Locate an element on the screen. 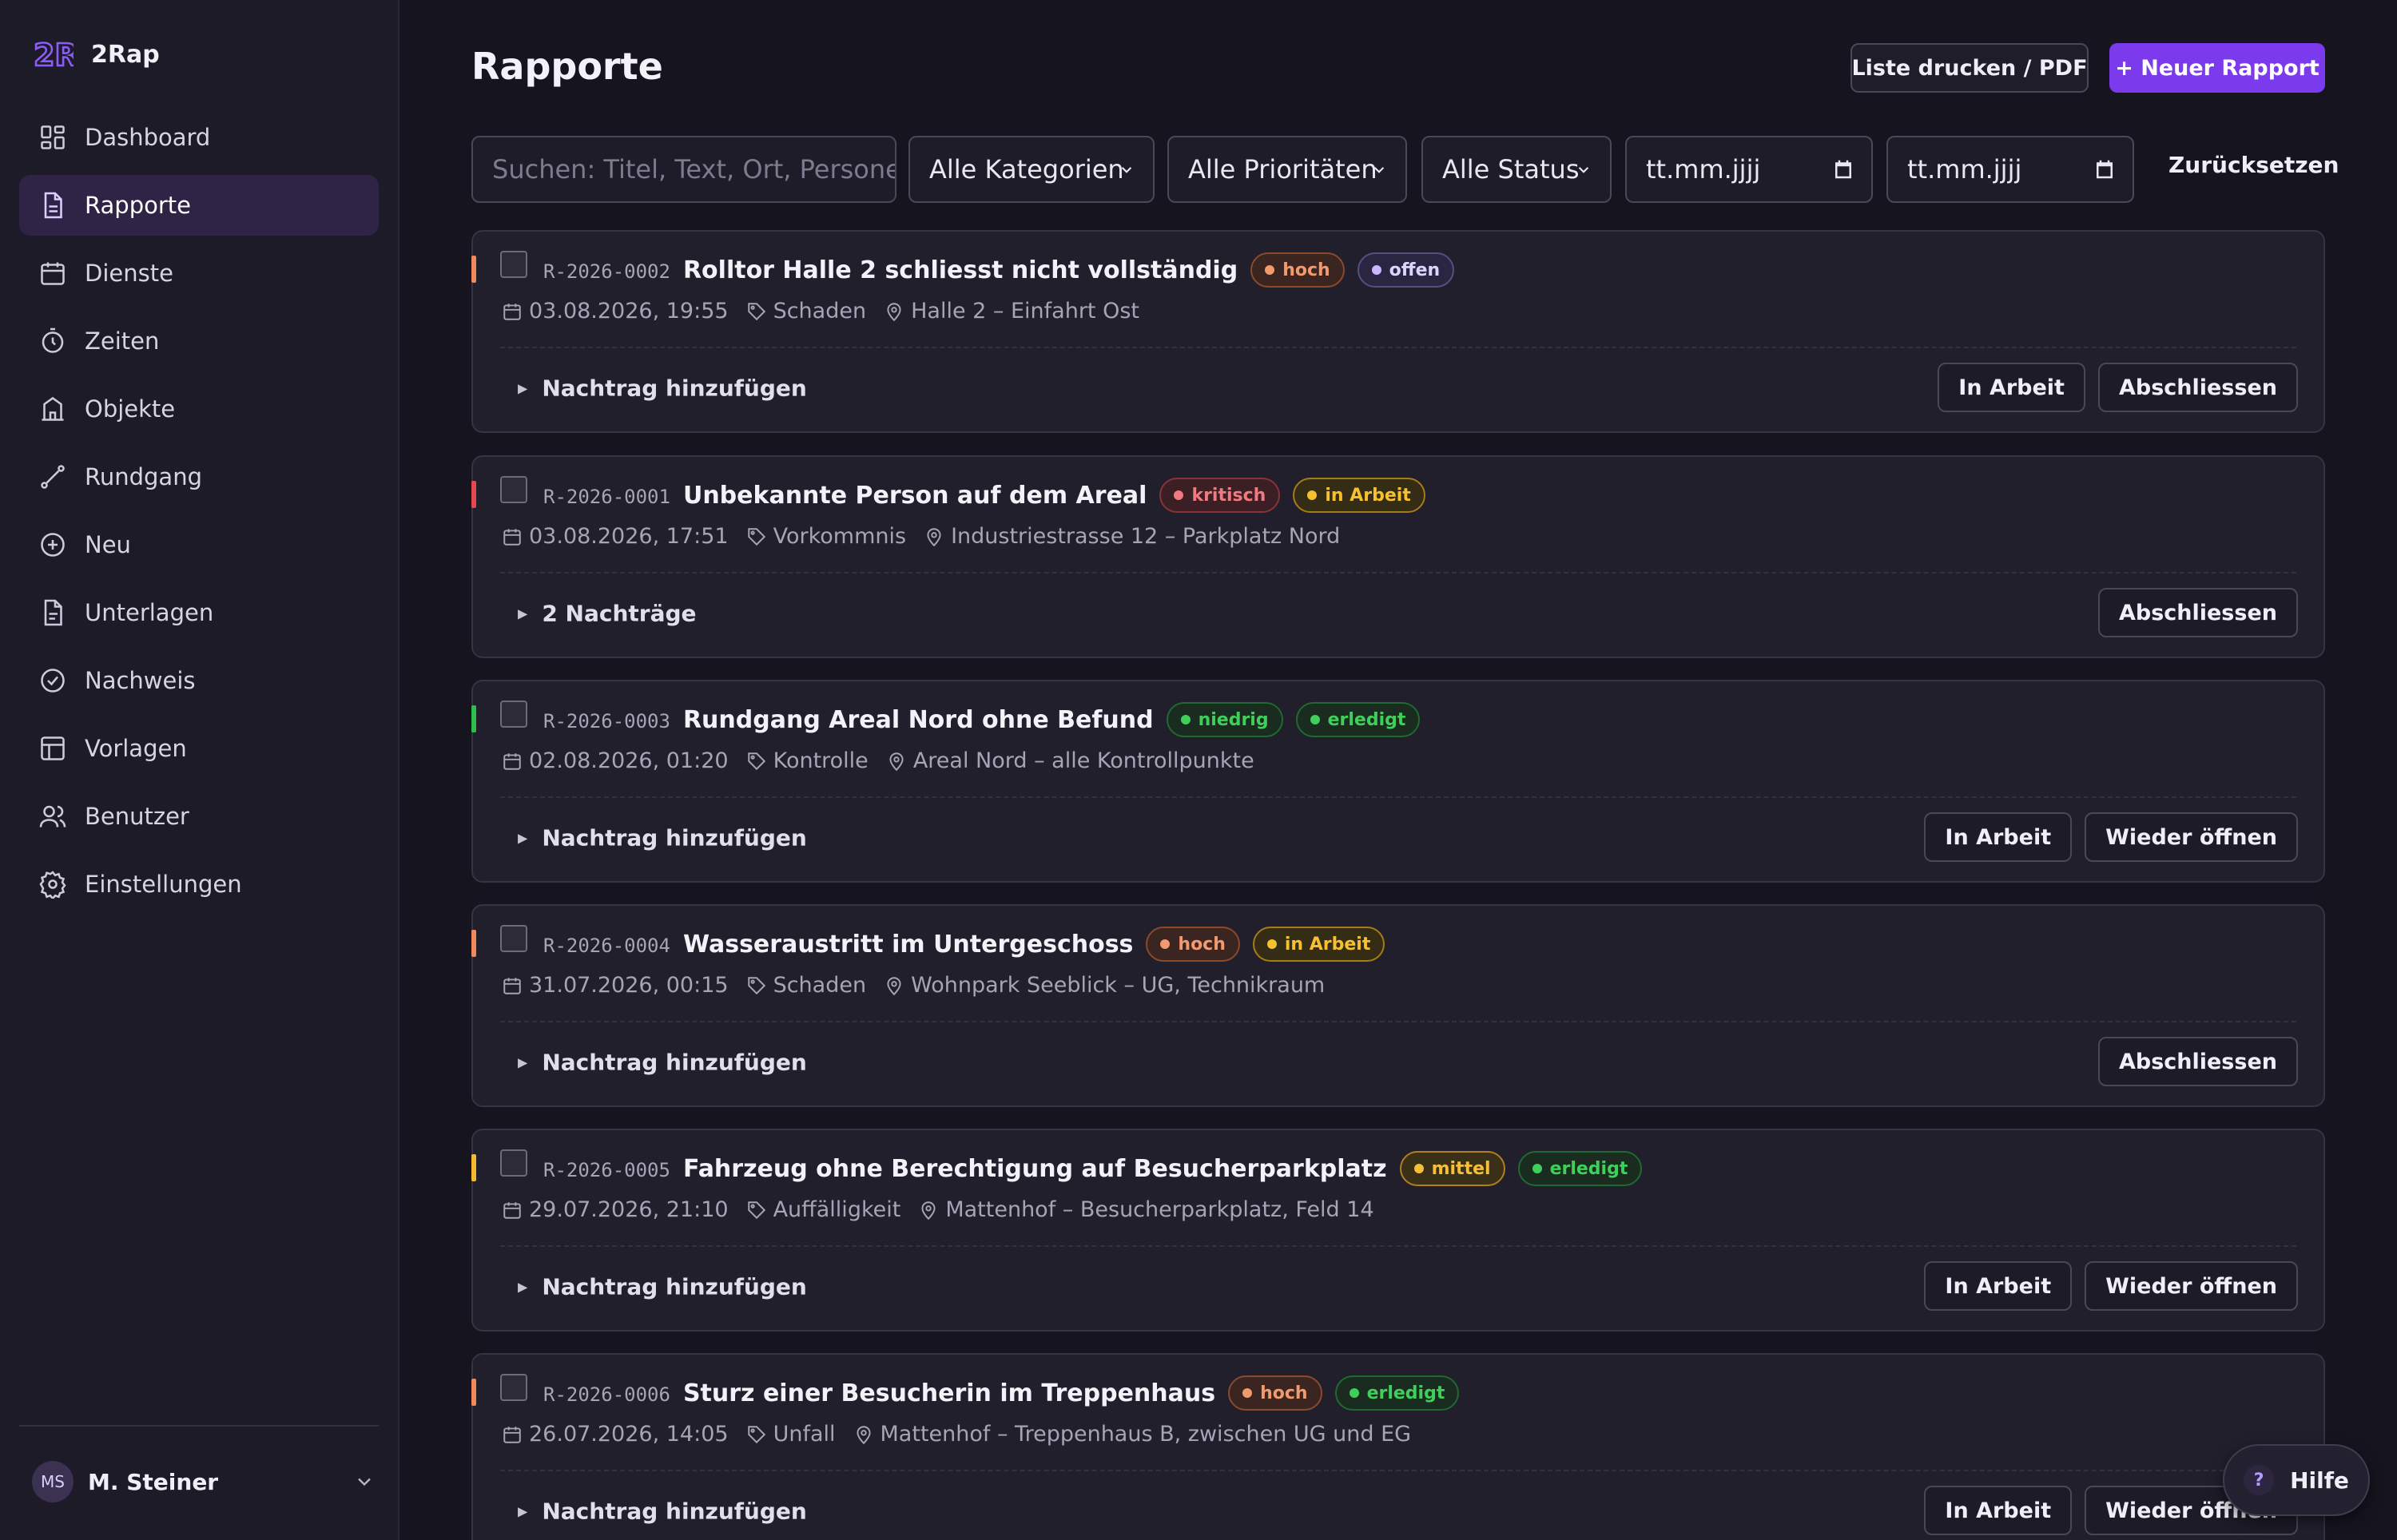 This screenshot has width=2397, height=1540. report-actions: In Arbeit Wieder öffnen is located at coordinates (2111, 837).